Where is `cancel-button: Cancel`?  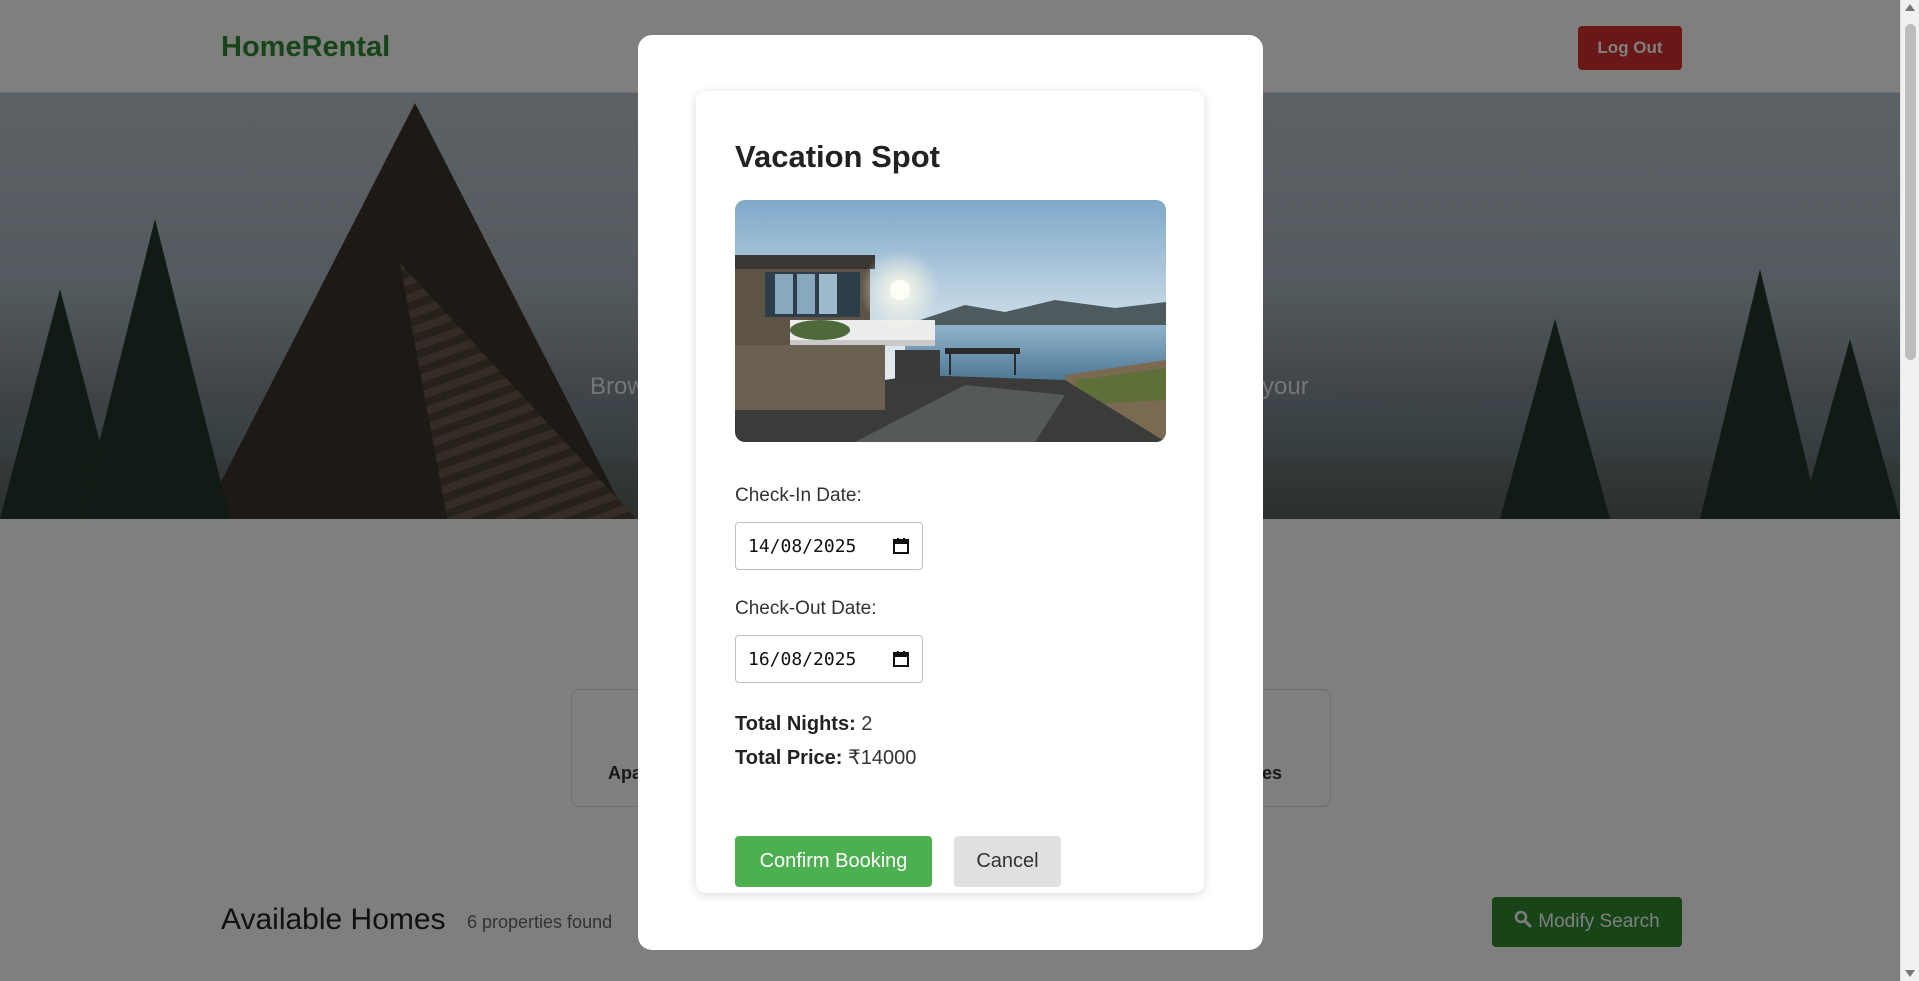
cancel-button: Cancel is located at coordinates (1007, 861).